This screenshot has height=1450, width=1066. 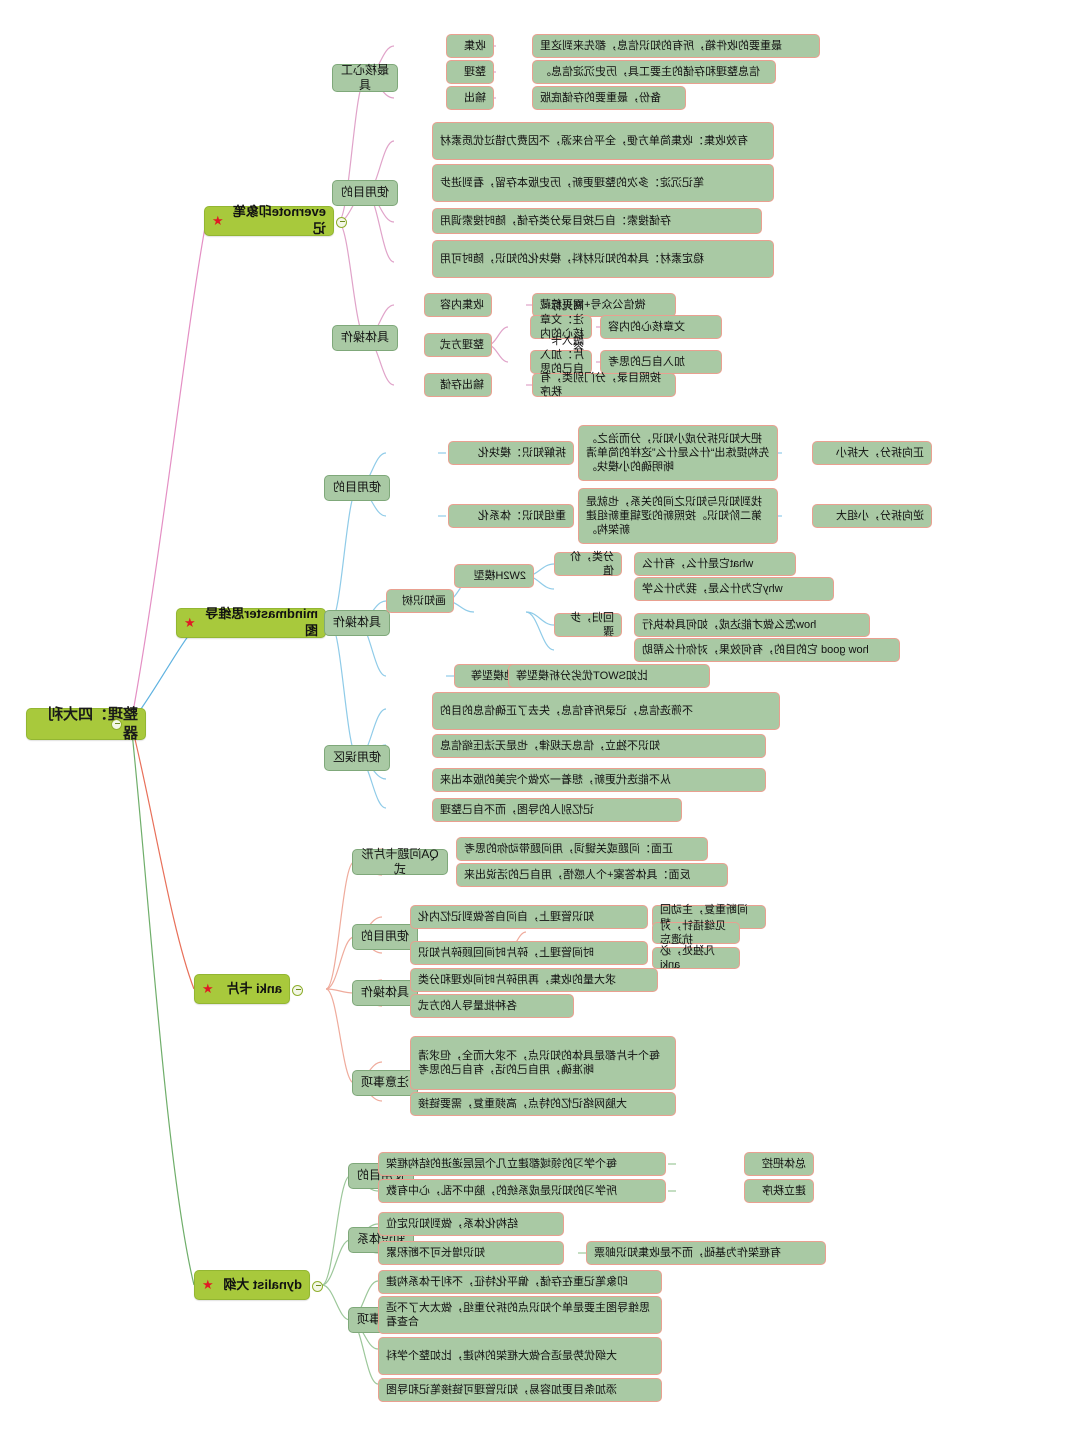 What do you see at coordinates (420, 601) in the screenshot?
I see `mindmaster-operation-root: 画知识树` at bounding box center [420, 601].